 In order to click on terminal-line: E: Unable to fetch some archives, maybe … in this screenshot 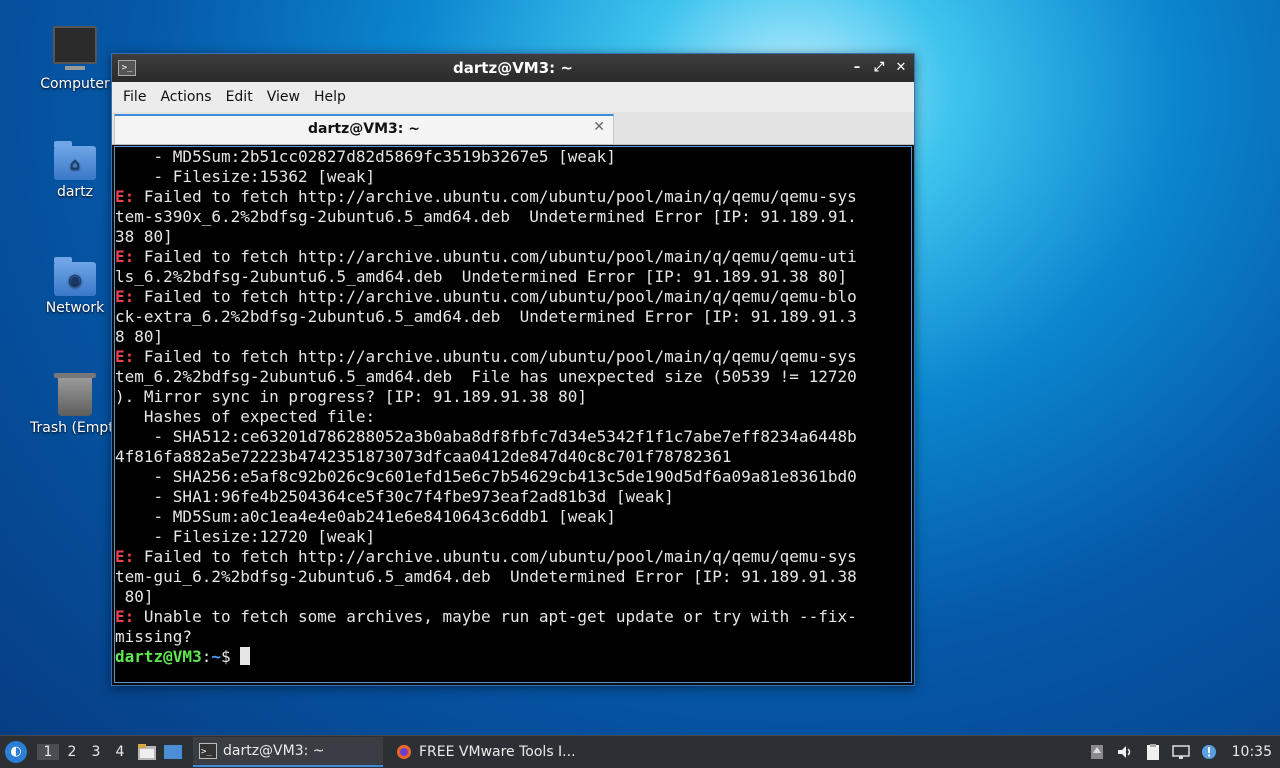, I will do `click(513, 617)`.